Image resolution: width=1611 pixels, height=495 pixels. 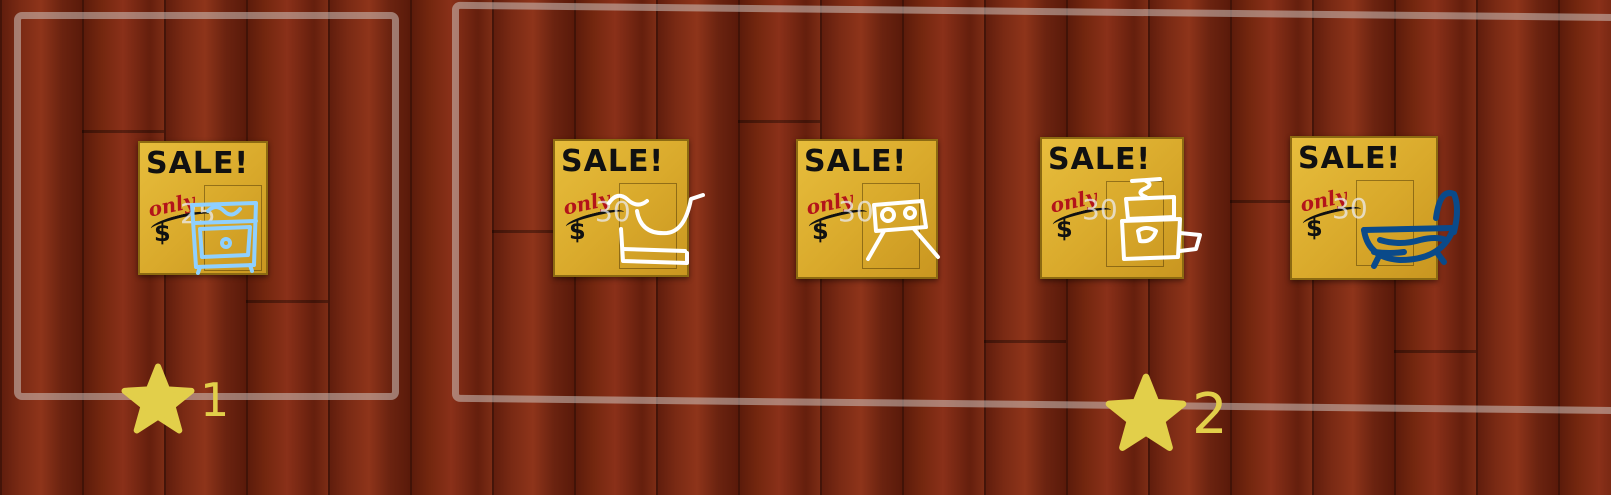 I want to click on bathtub-icon, so click(x=1410, y=229).